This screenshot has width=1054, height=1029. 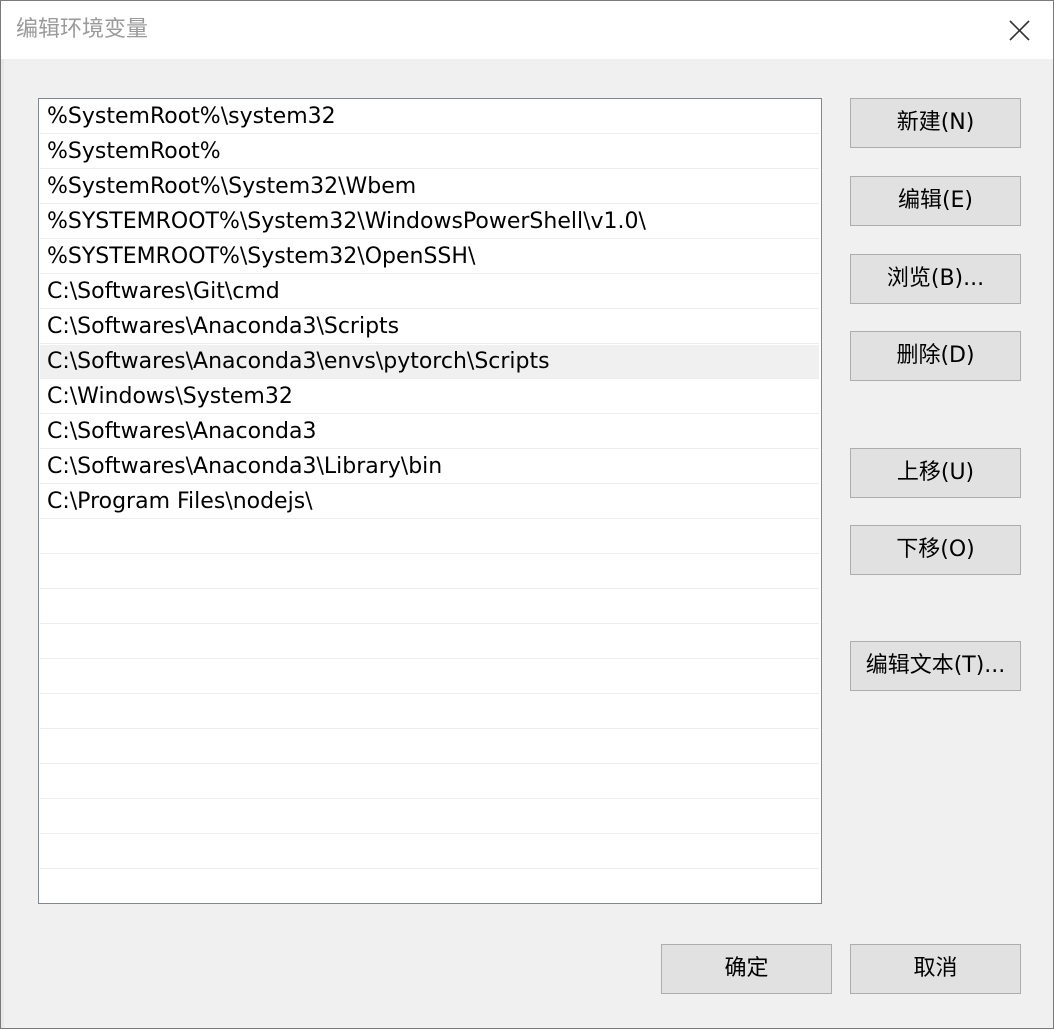 I want to click on list-item: C:\Program Files\nodejs\, so click(x=429, y=502).